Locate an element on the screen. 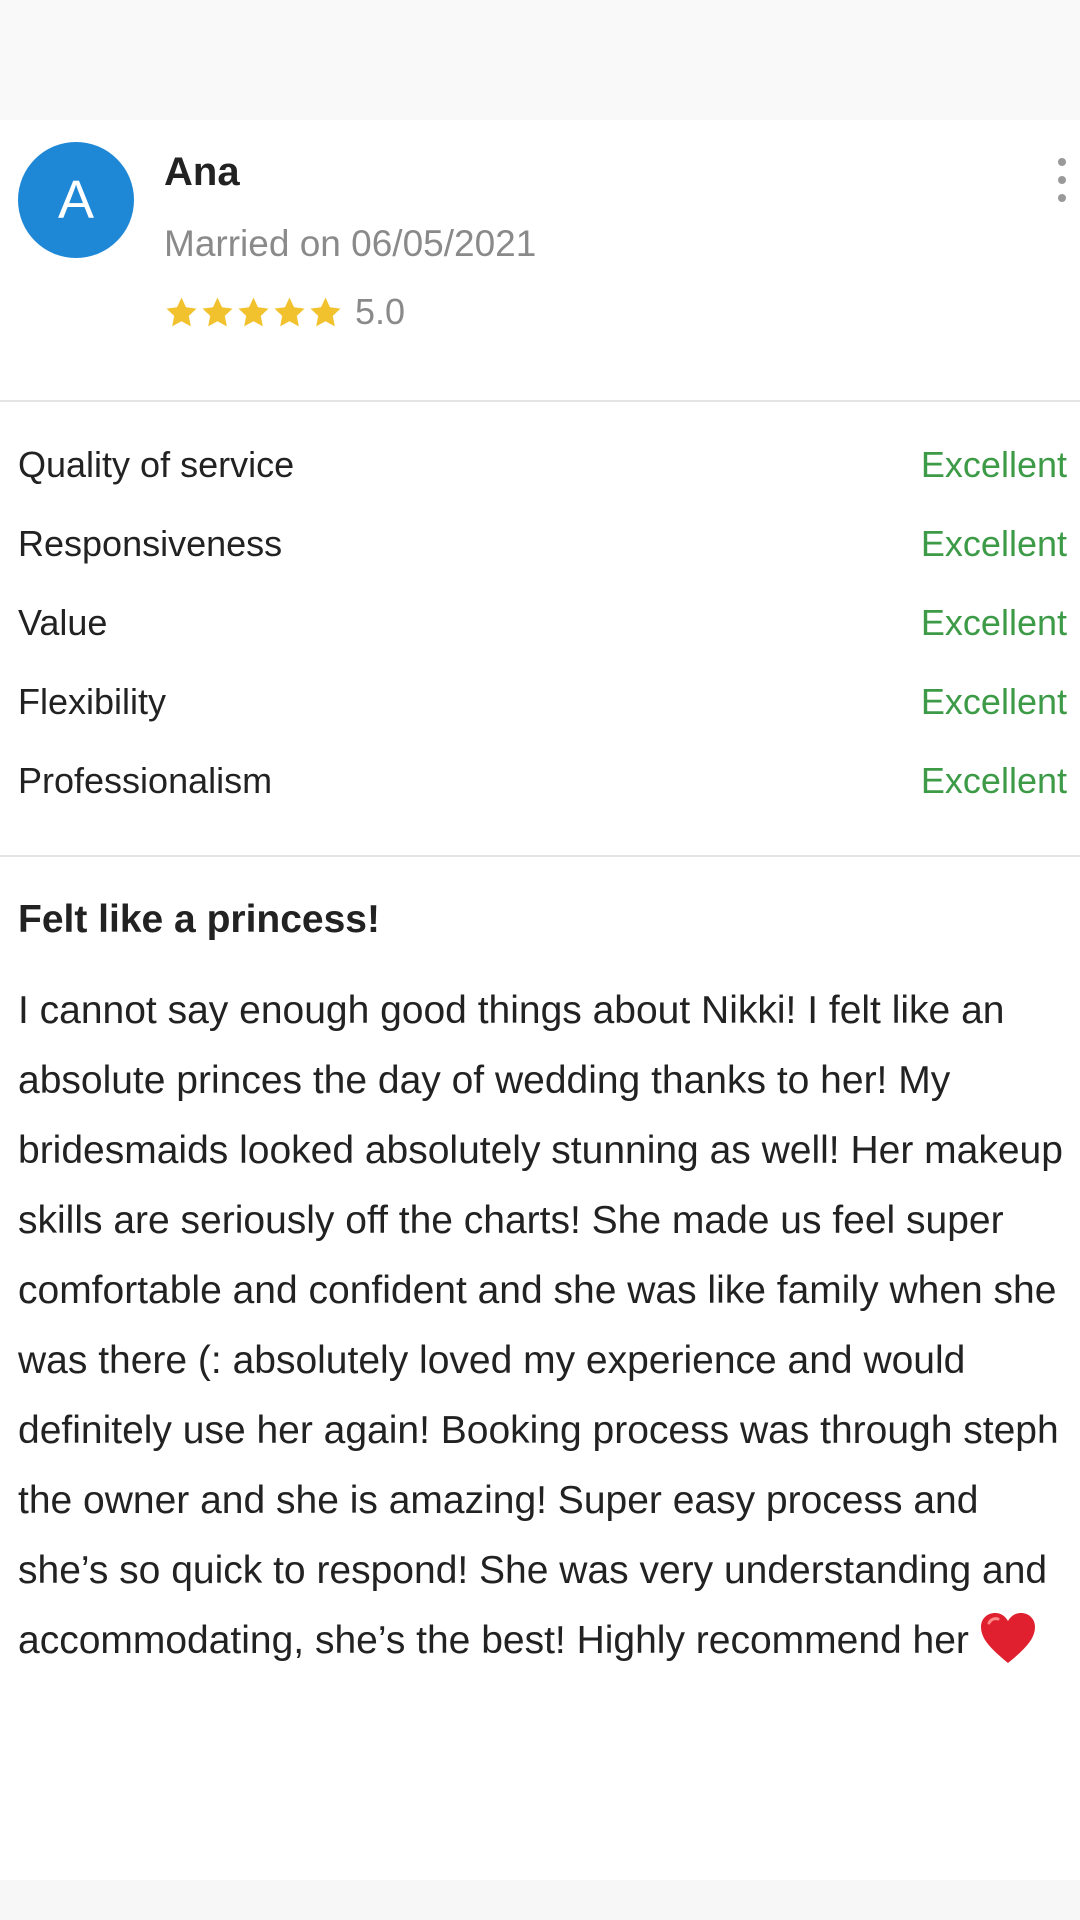  avatar: A is located at coordinates (76, 200).